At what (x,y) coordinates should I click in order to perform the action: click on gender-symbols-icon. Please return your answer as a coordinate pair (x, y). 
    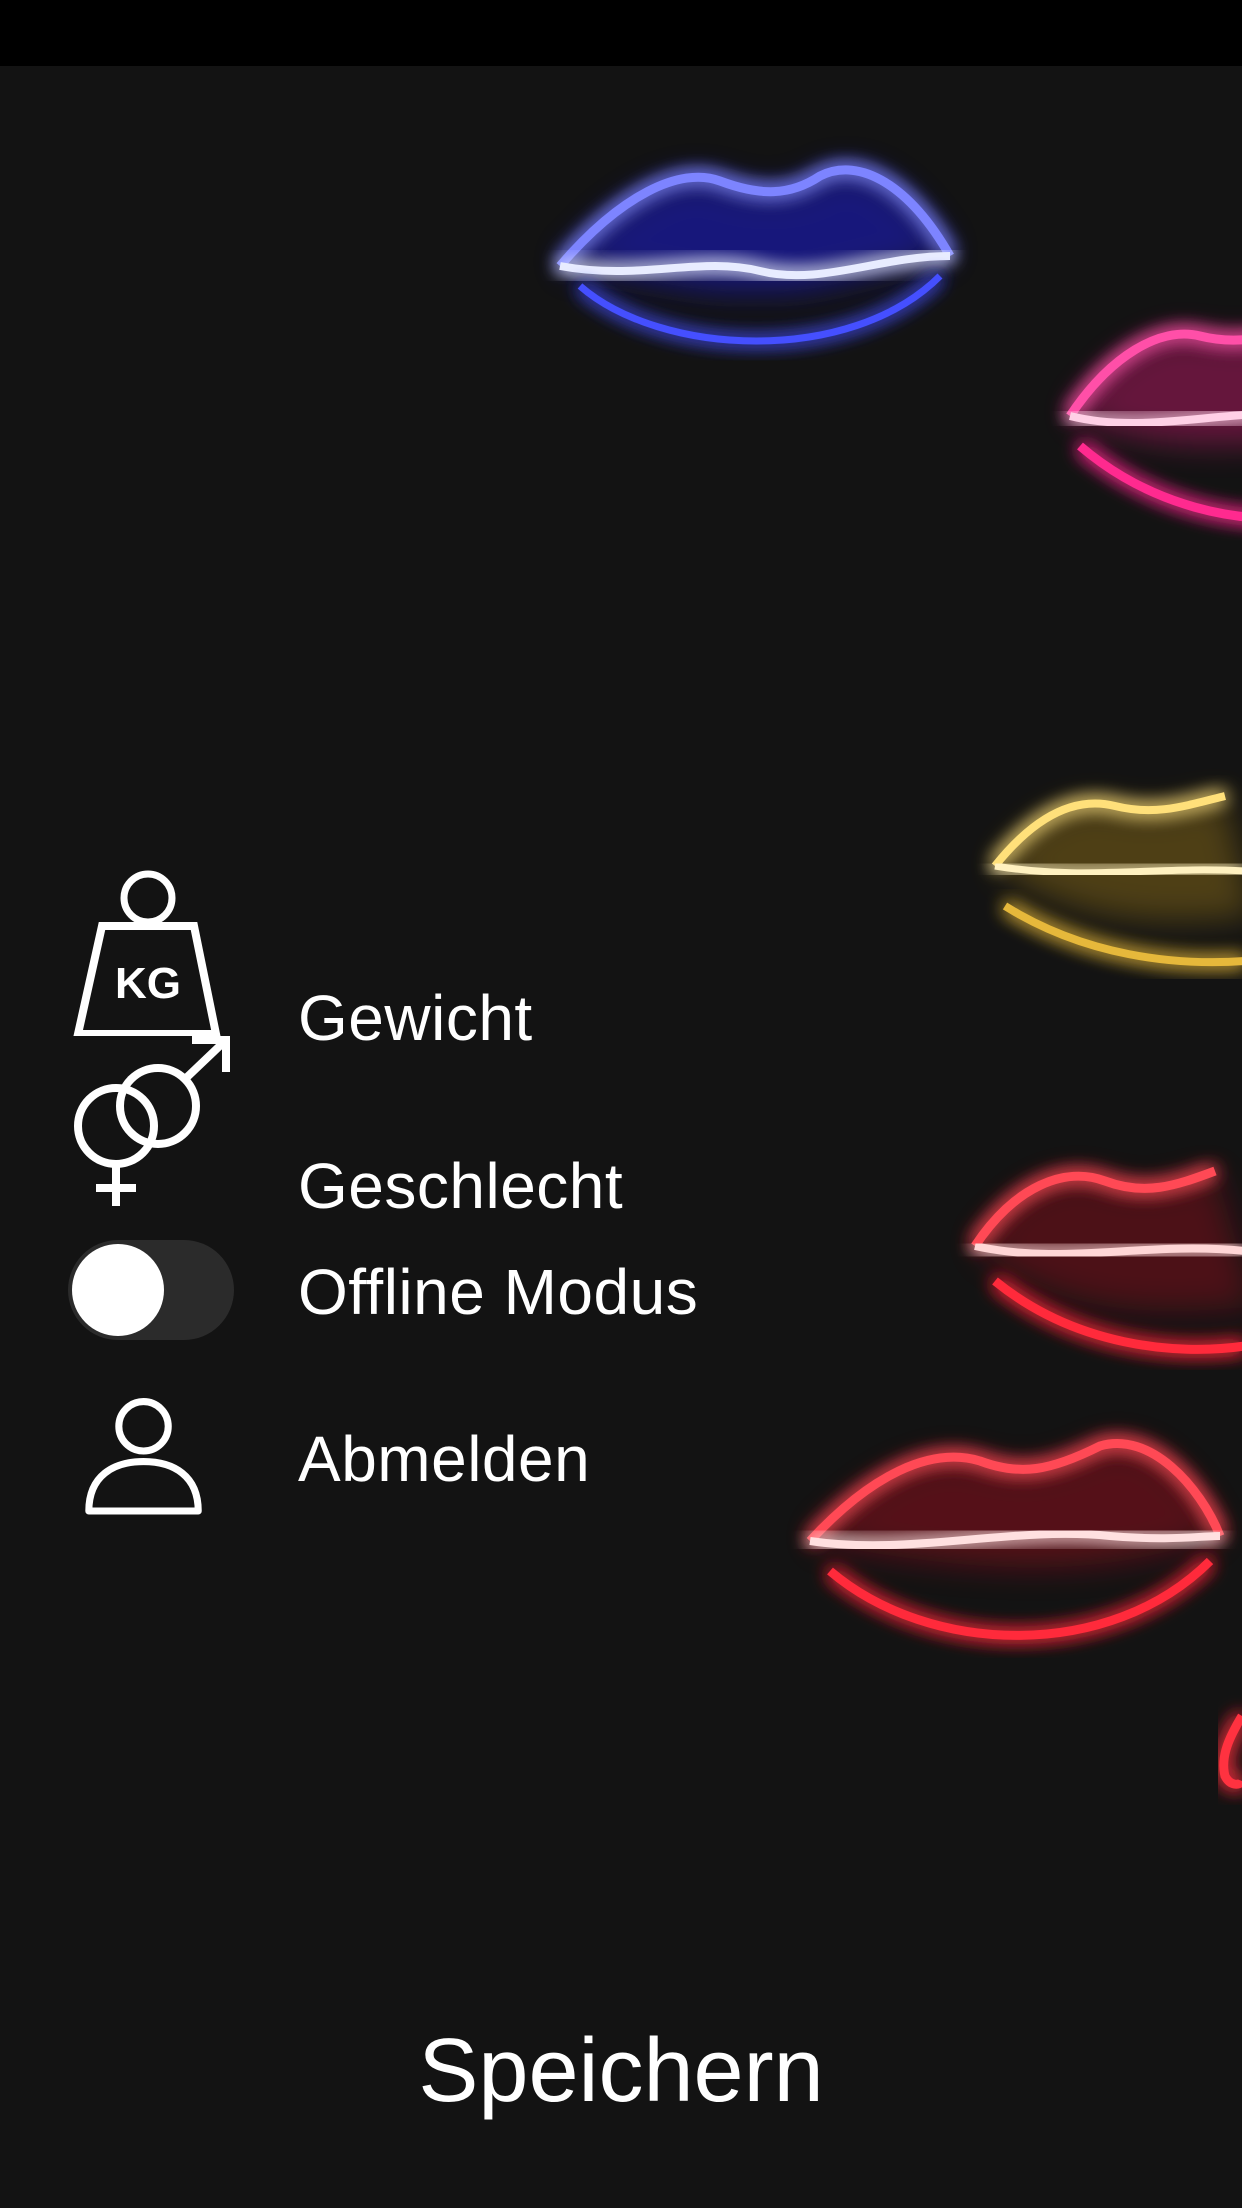
    Looking at the image, I should click on (152, 1121).